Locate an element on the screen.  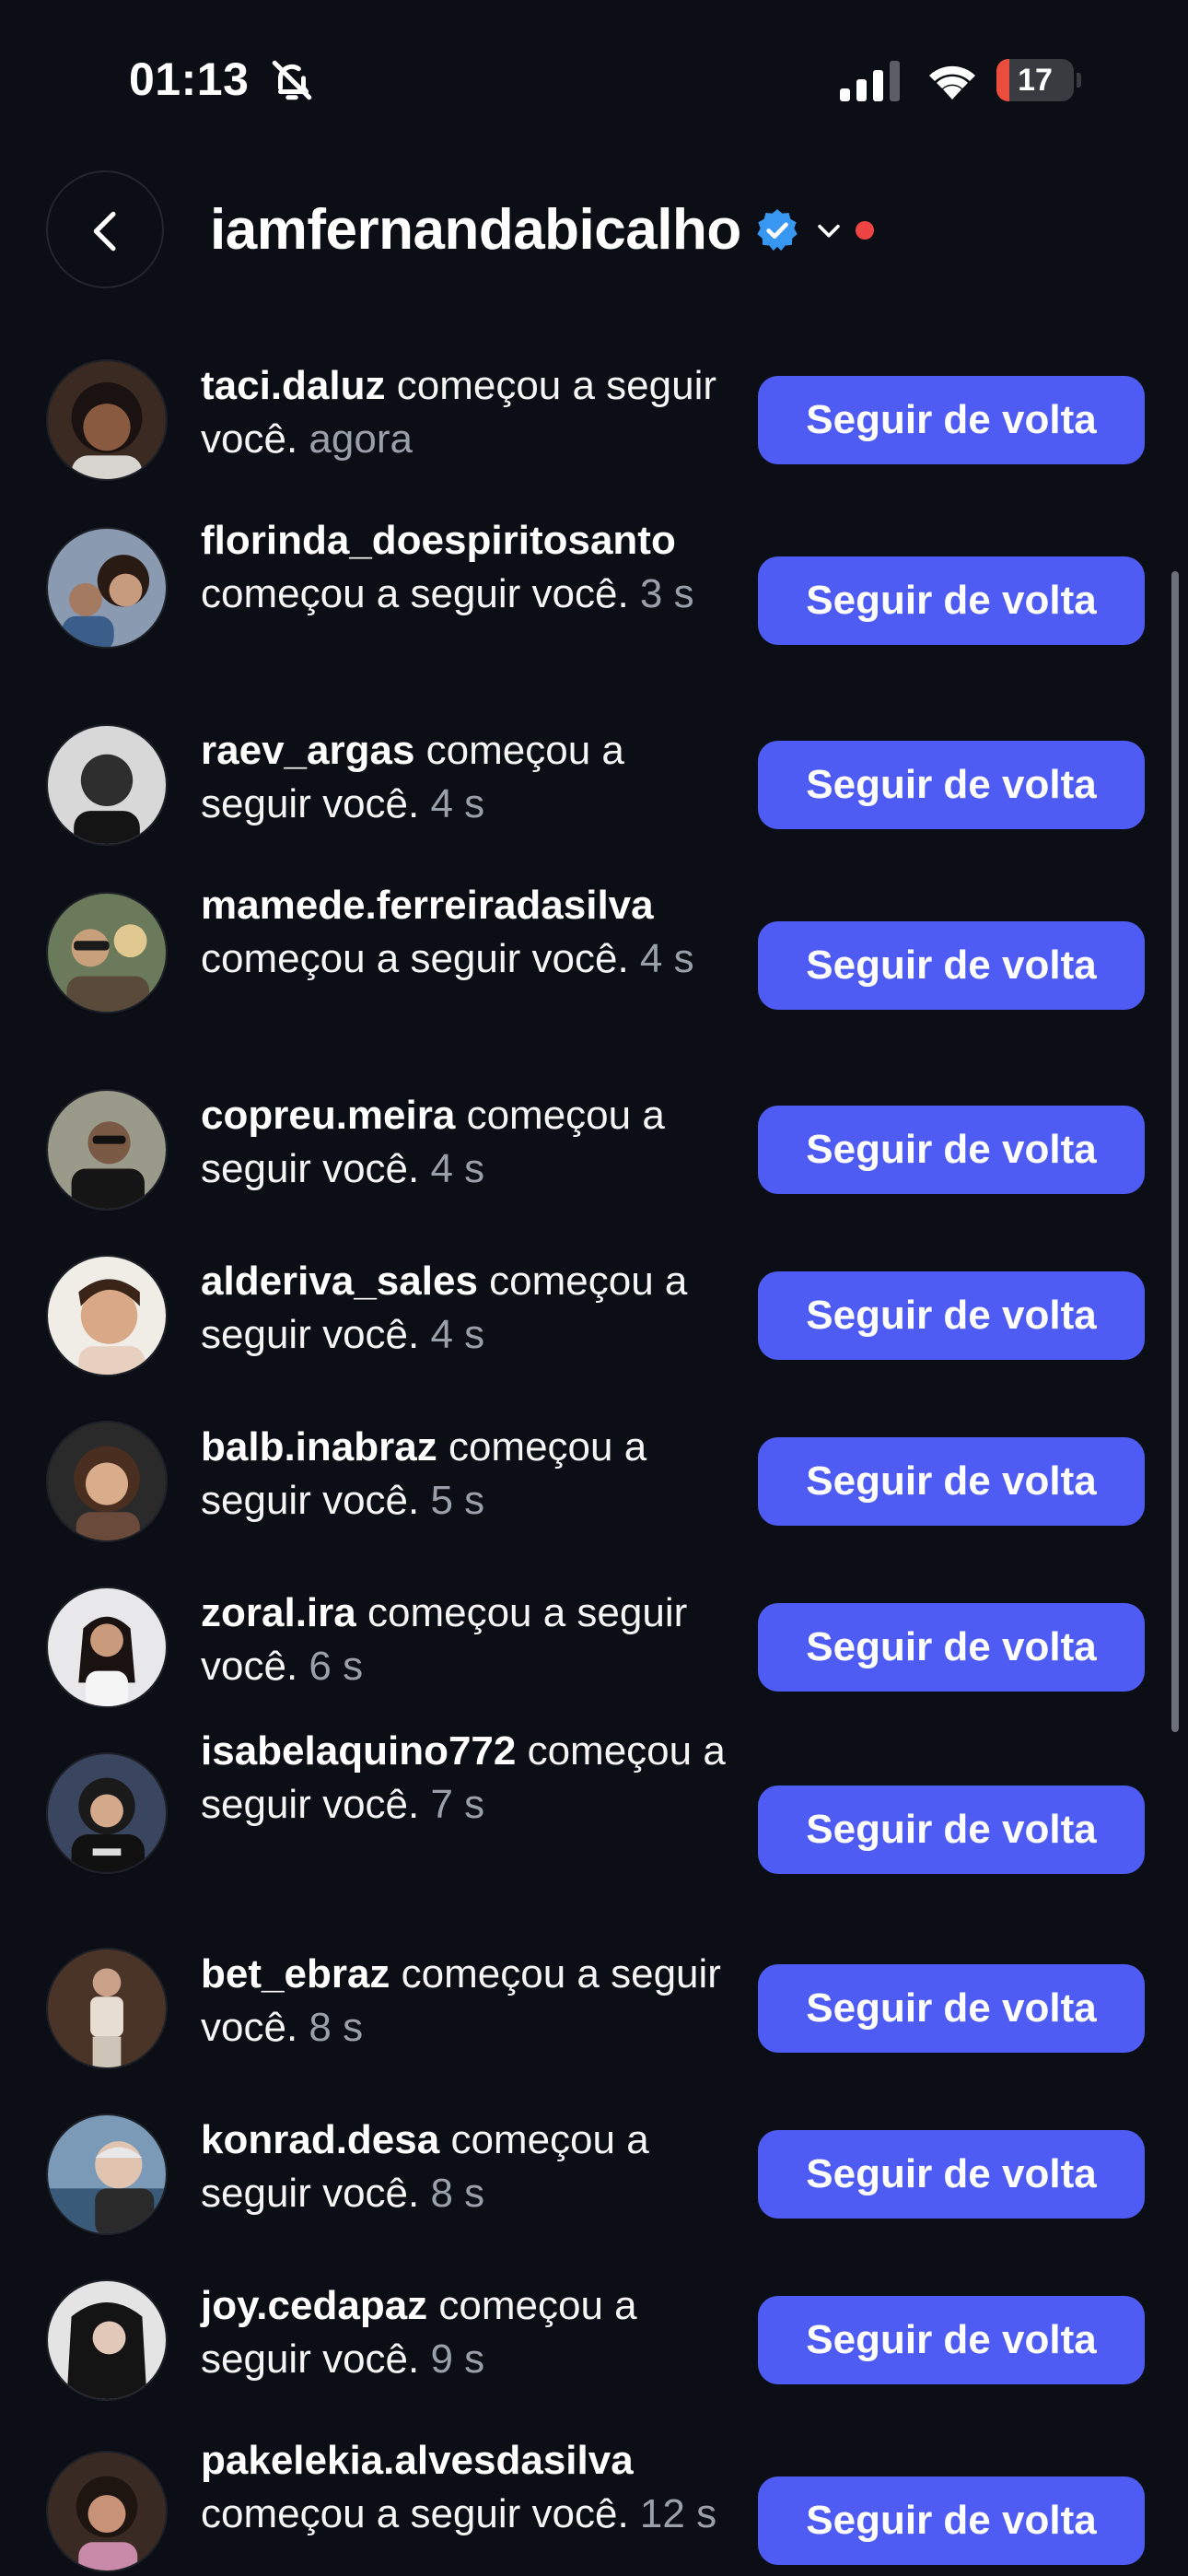
timestamp: agora is located at coordinates (361, 439).